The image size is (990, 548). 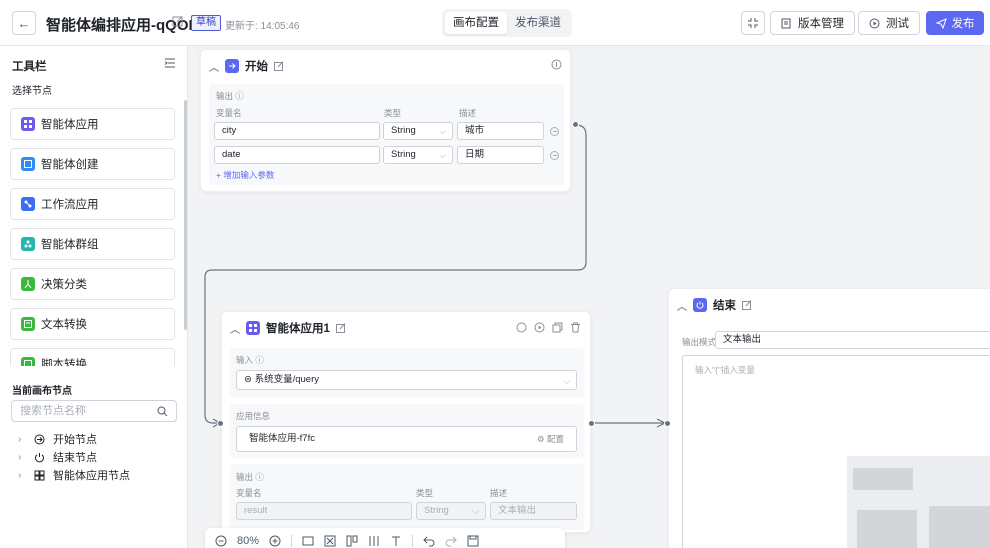 What do you see at coordinates (275, 541) in the screenshot?
I see `zoom-in-icon` at bounding box center [275, 541].